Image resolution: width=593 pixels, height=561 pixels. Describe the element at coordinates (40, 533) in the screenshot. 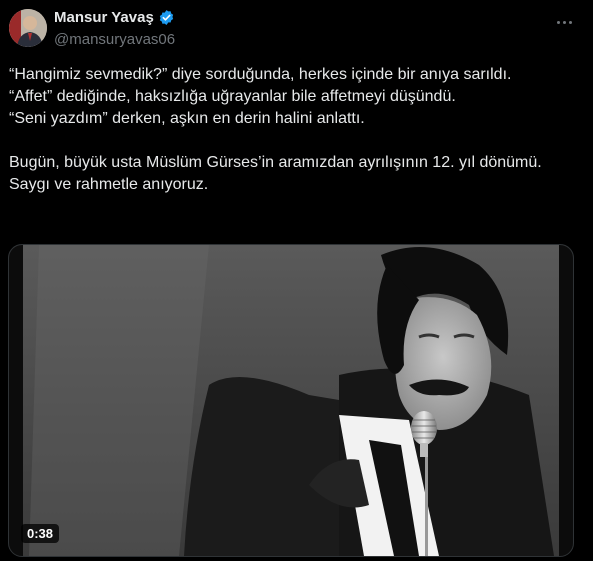

I see `video-duration-badge: 0:38` at that location.